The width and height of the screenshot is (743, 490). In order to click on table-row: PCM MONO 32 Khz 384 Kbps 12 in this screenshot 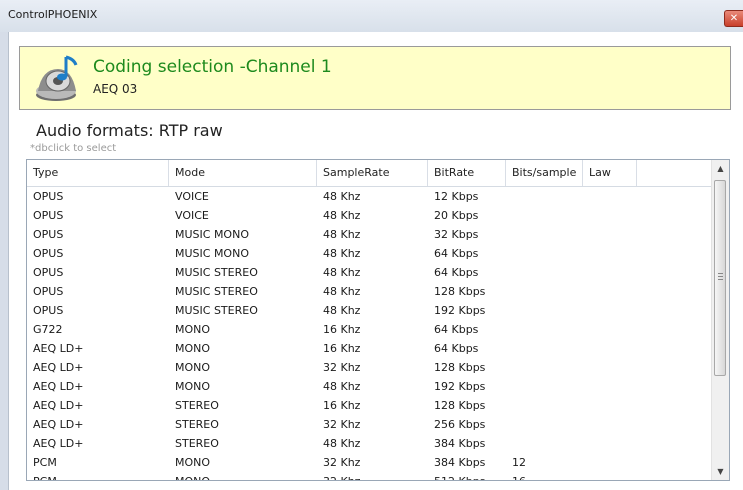, I will do `click(370, 462)`.